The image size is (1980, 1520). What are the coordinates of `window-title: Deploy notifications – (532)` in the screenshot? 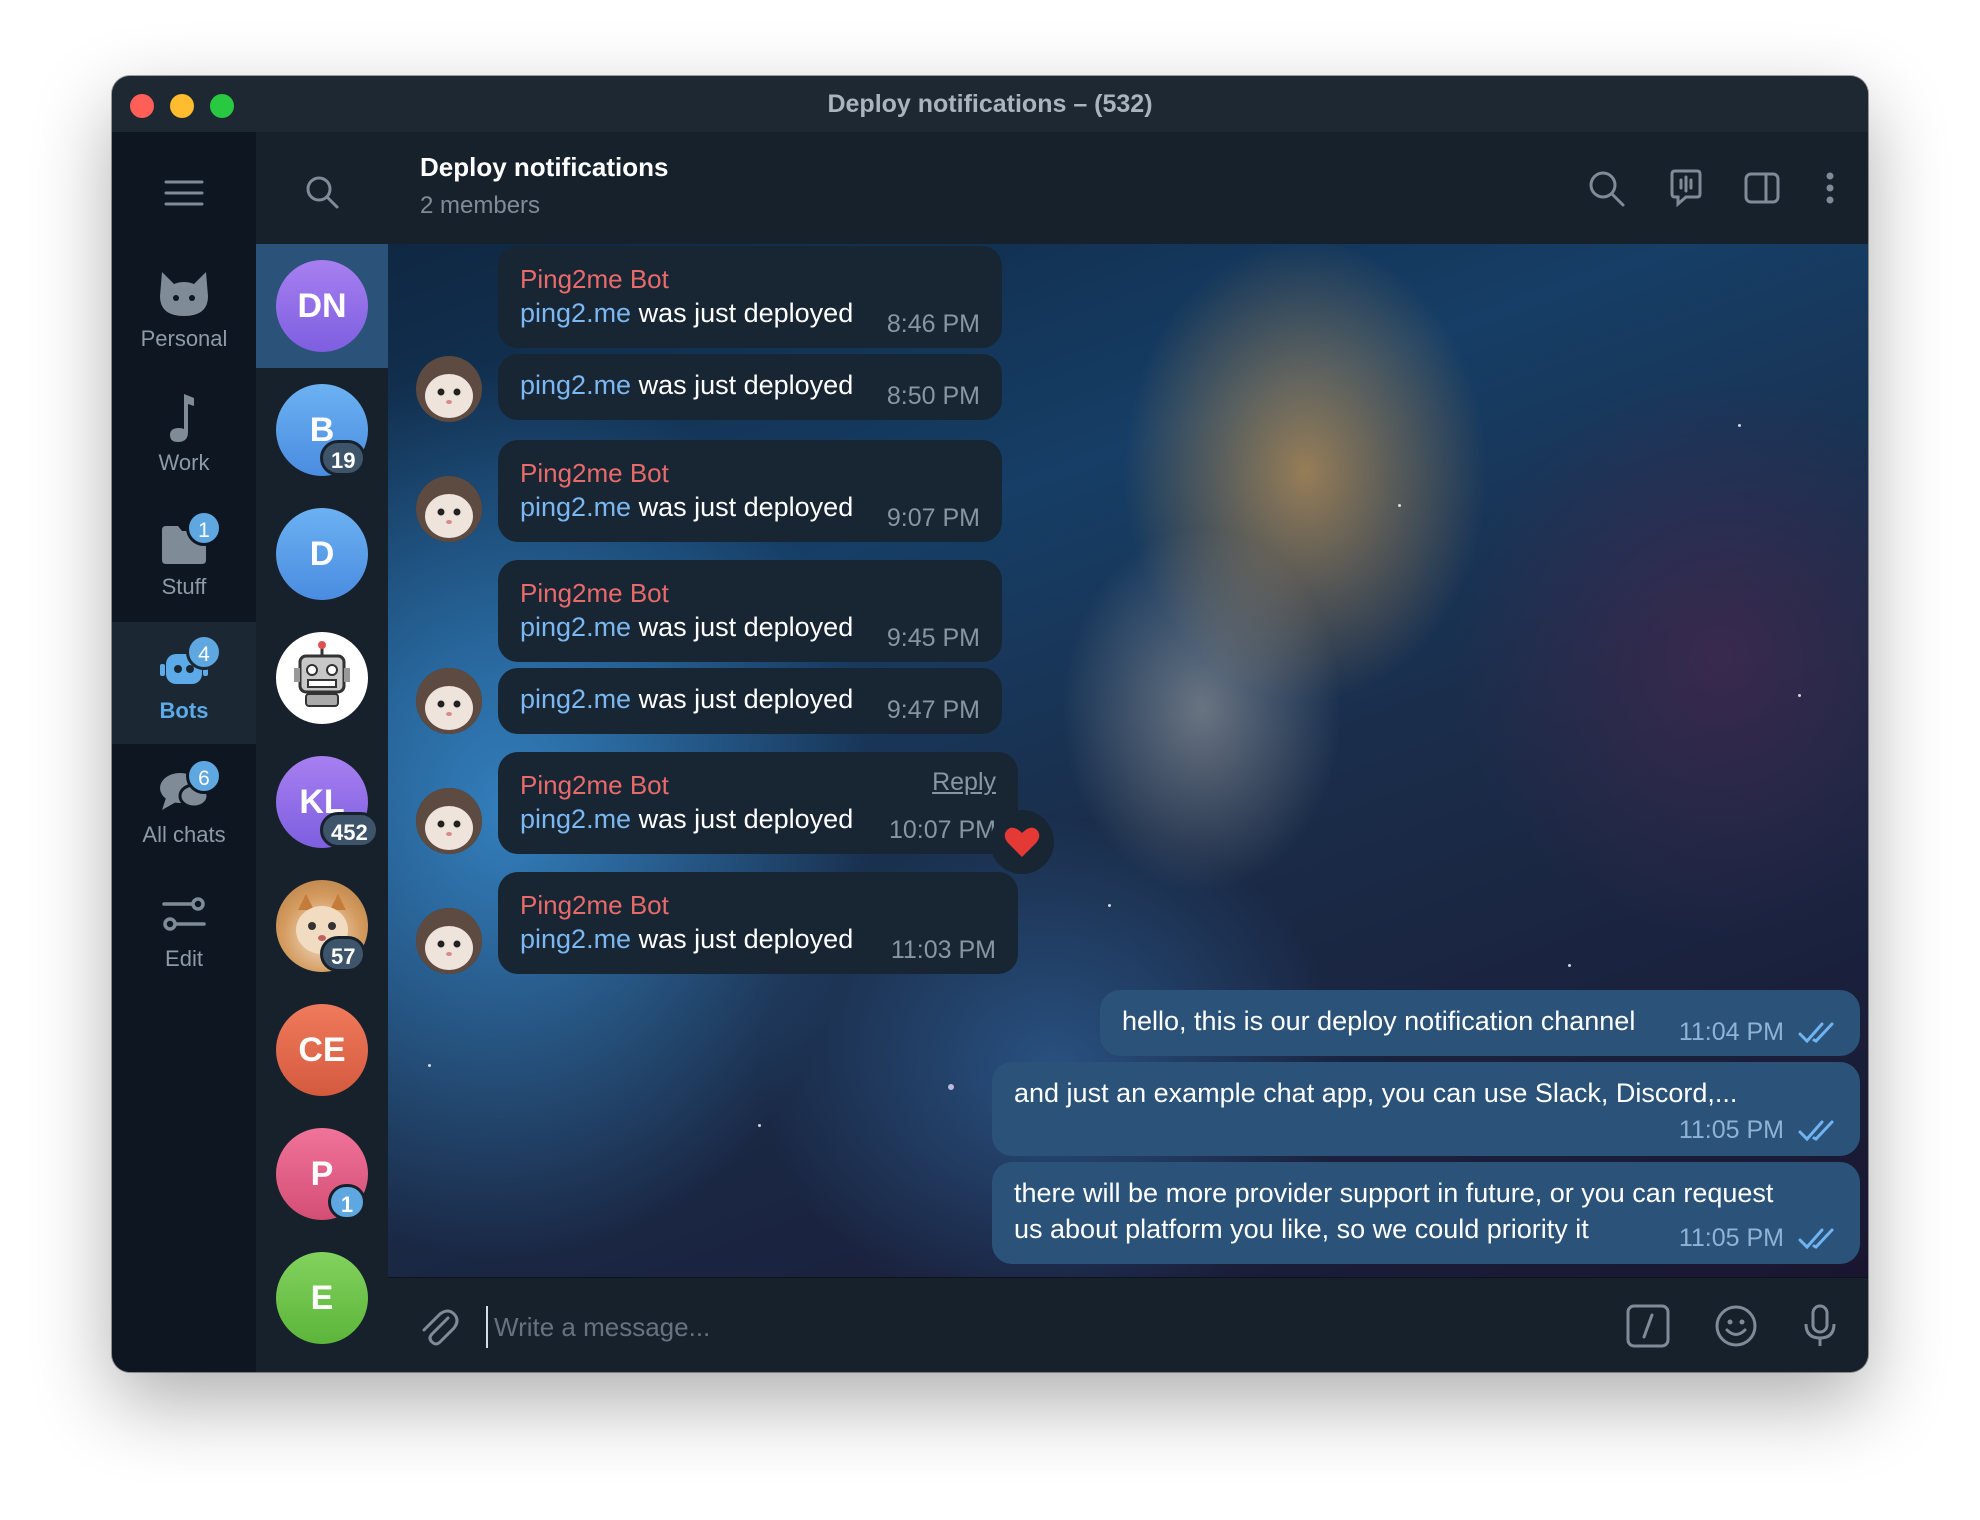 It's located at (990, 104).